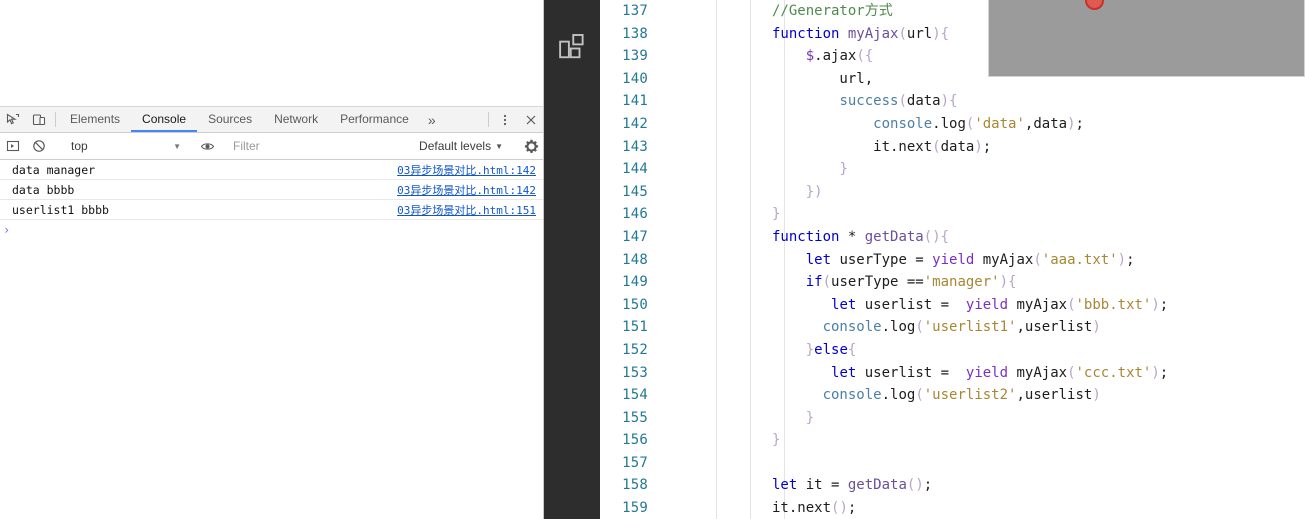  Describe the element at coordinates (531, 119) in the screenshot. I see `close-icon` at that location.